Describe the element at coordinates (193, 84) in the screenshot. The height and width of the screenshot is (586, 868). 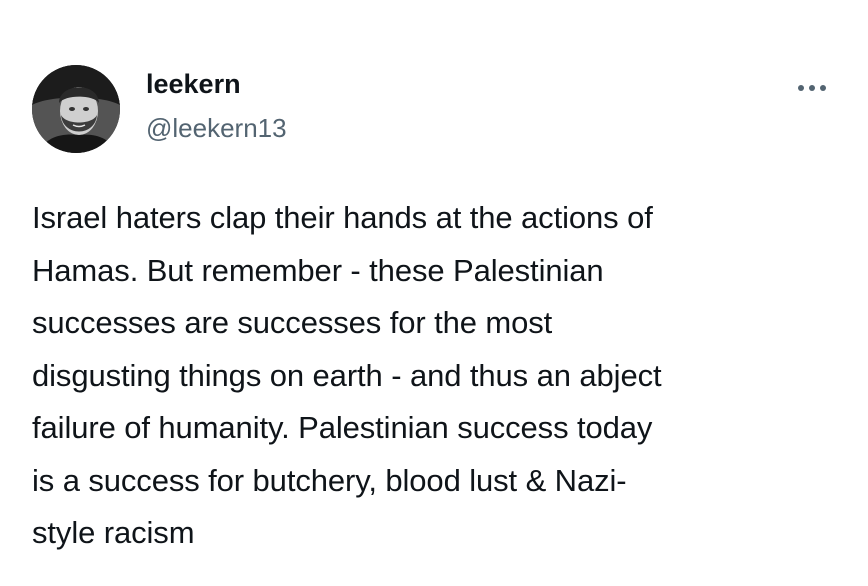
I see `display-name: leekern` at that location.